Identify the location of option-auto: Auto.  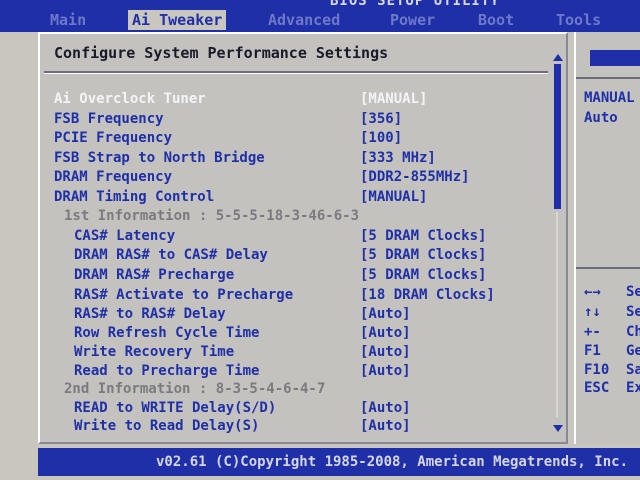
(601, 118).